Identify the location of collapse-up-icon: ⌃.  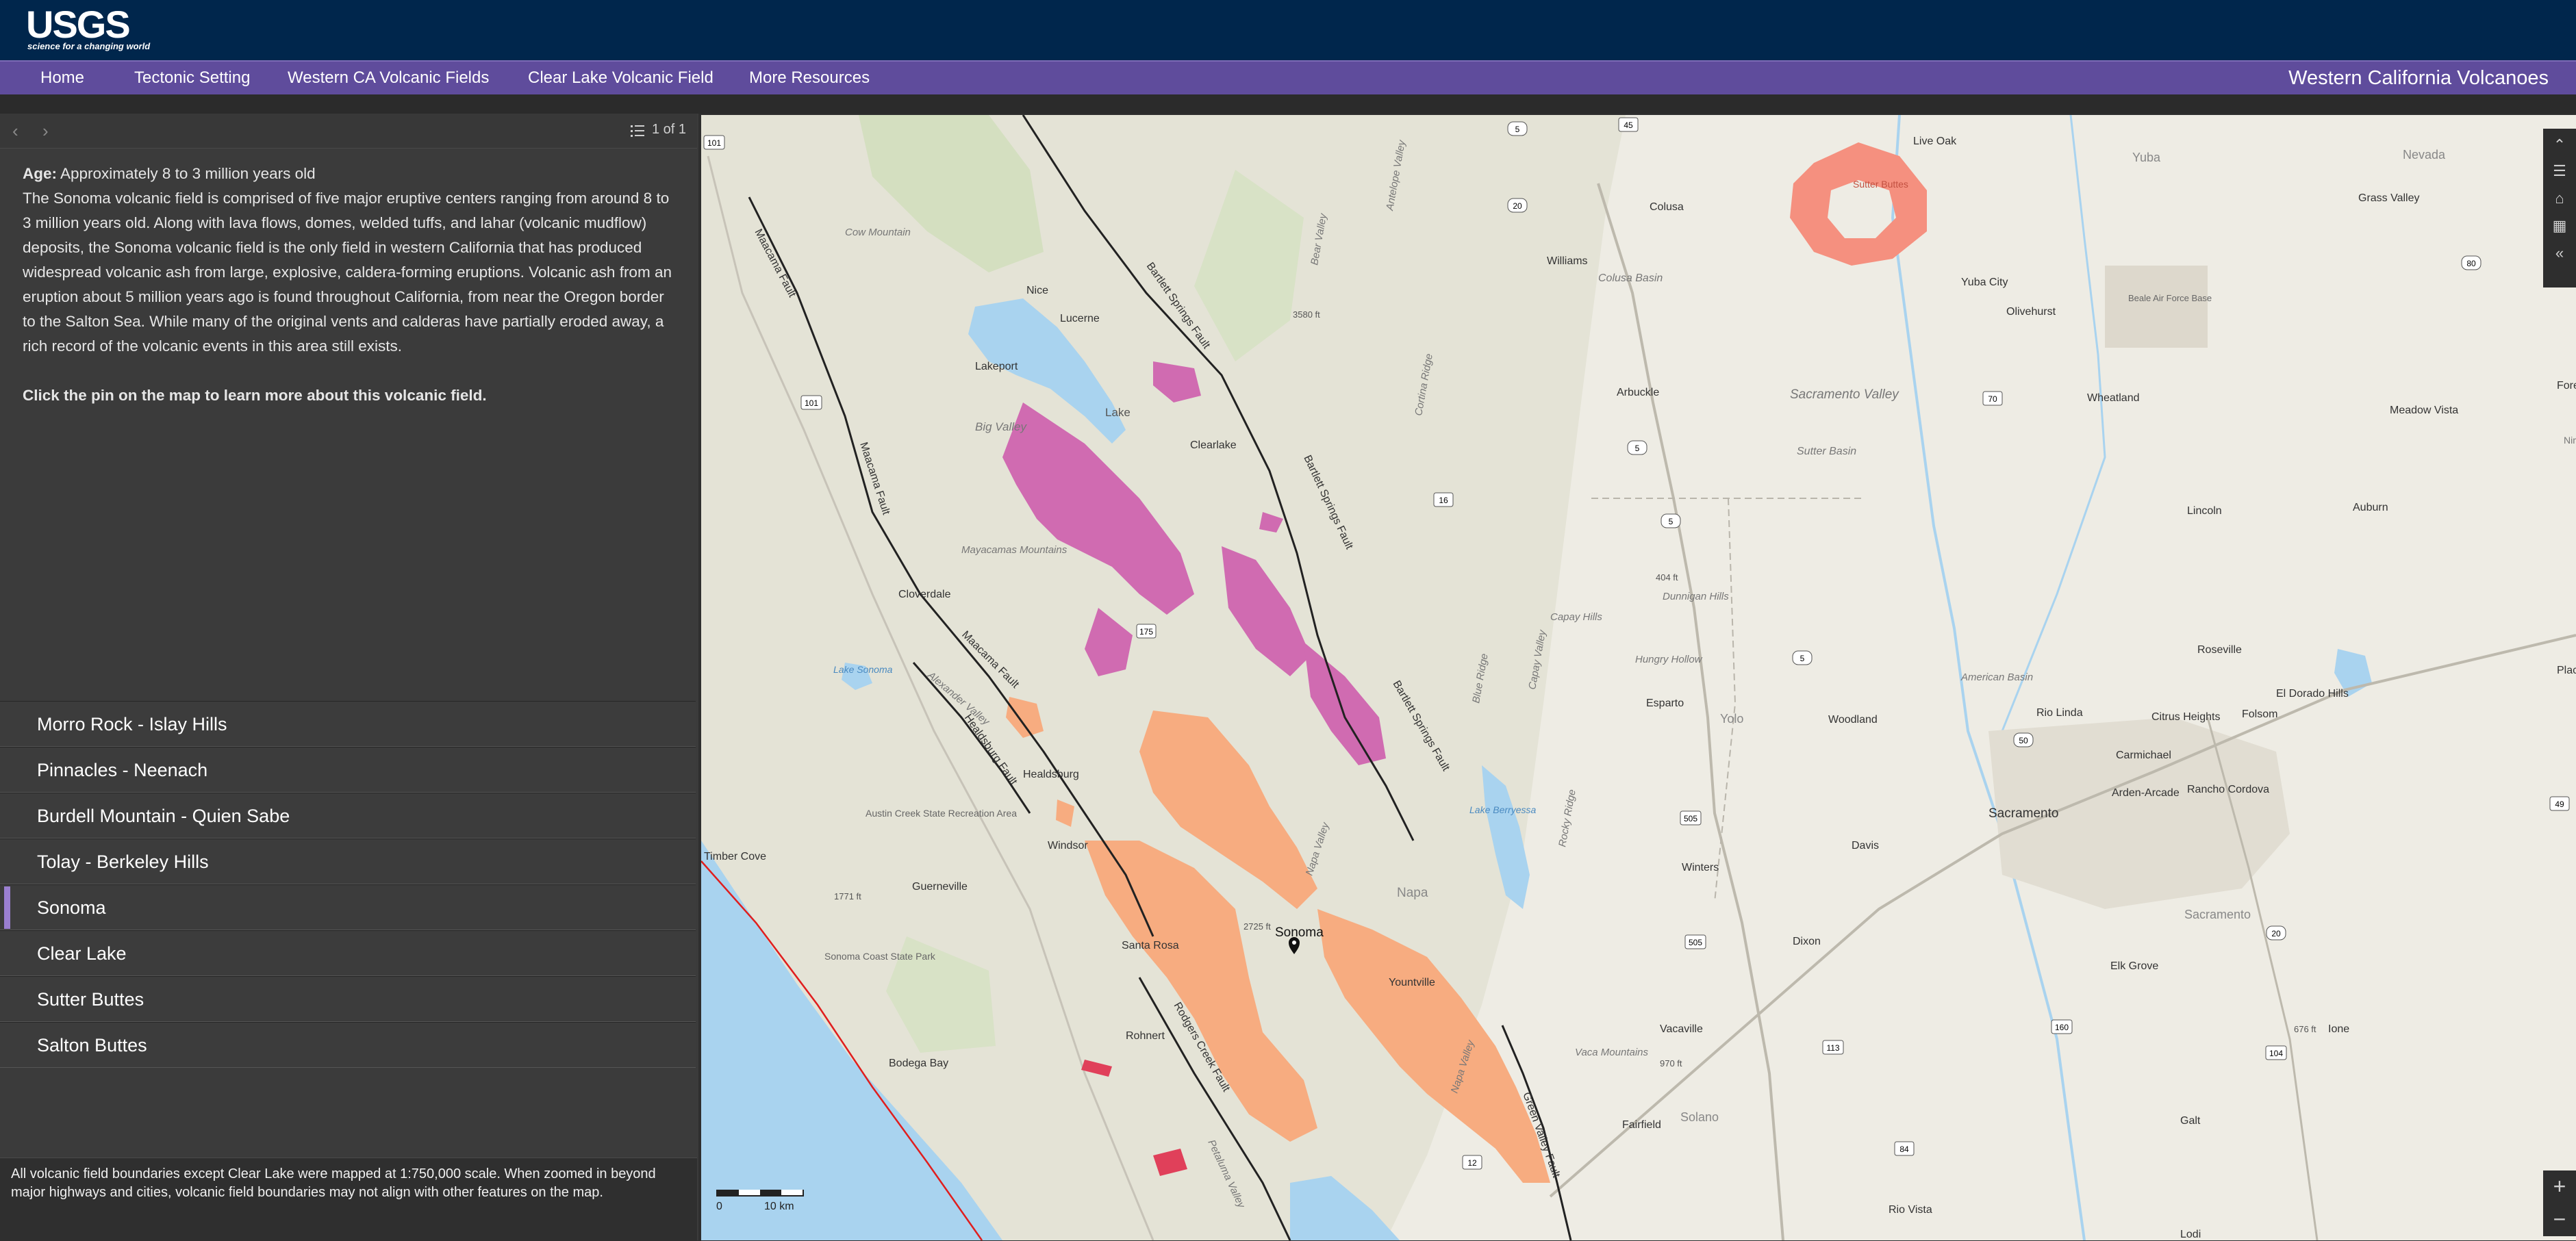
(2559, 146).